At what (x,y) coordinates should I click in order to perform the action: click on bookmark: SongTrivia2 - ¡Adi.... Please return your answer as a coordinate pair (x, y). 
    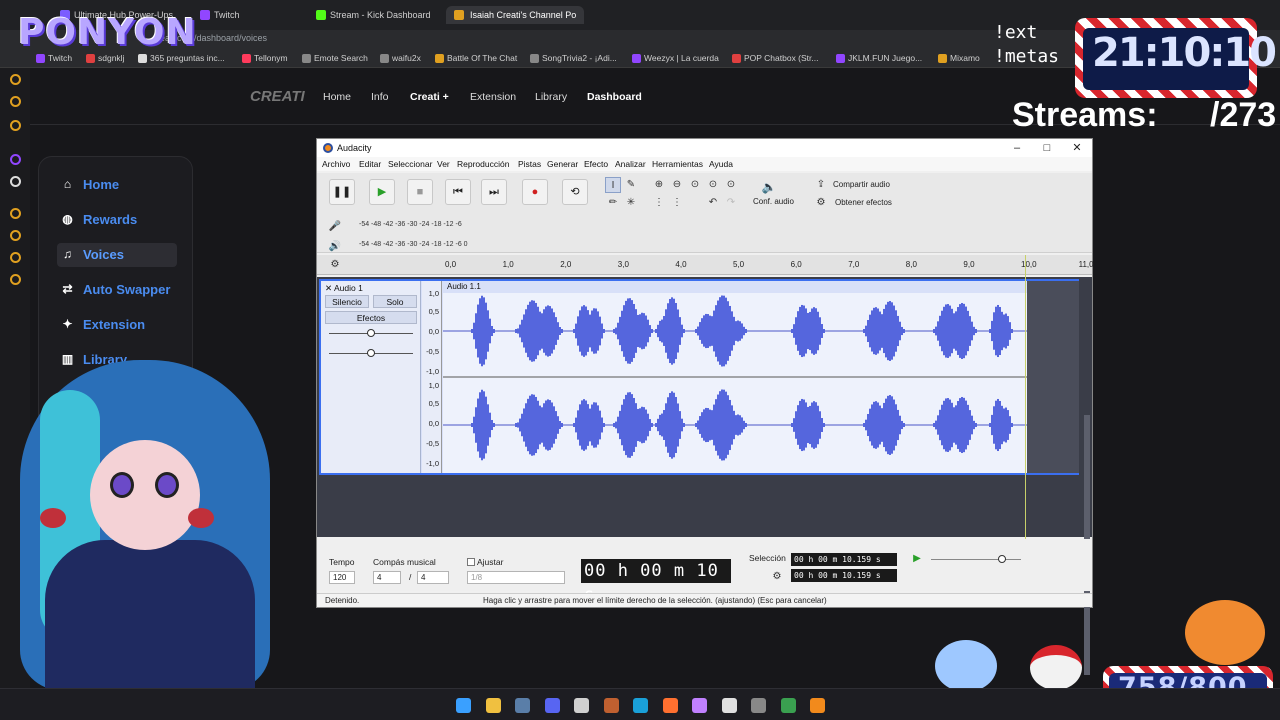
    Looking at the image, I should click on (573, 58).